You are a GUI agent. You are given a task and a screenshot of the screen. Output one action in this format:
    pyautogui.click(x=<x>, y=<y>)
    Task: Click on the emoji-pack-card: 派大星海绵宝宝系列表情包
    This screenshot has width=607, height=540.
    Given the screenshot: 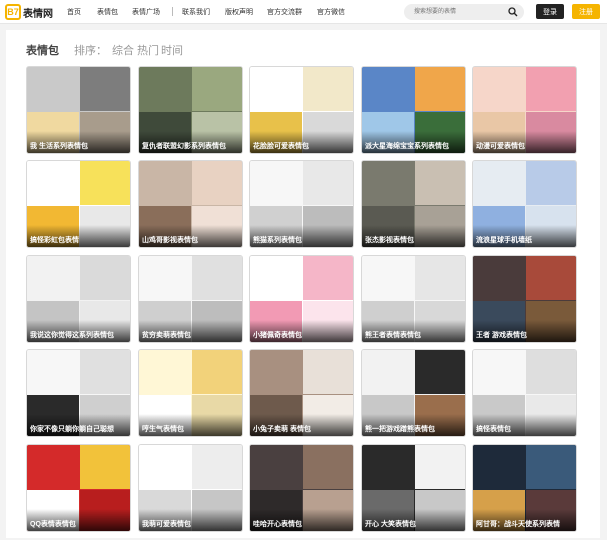 What is the action you would take?
    pyautogui.click(x=413, y=110)
    